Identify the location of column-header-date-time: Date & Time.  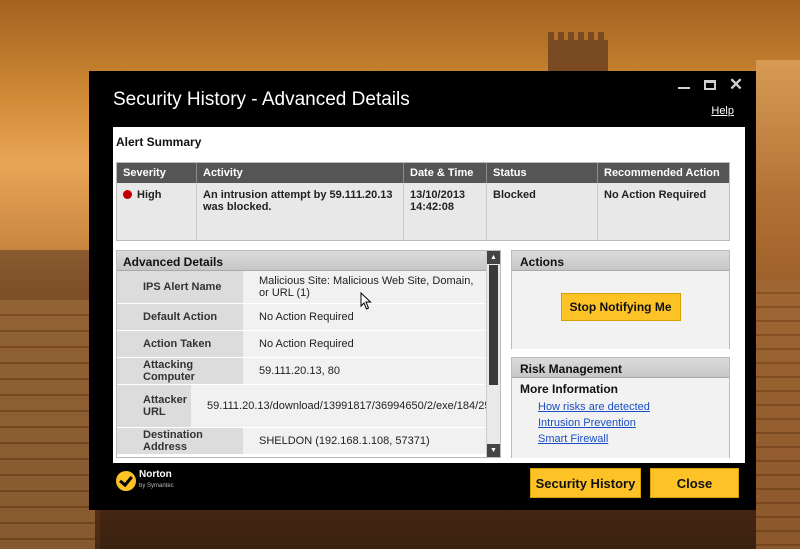
(445, 173).